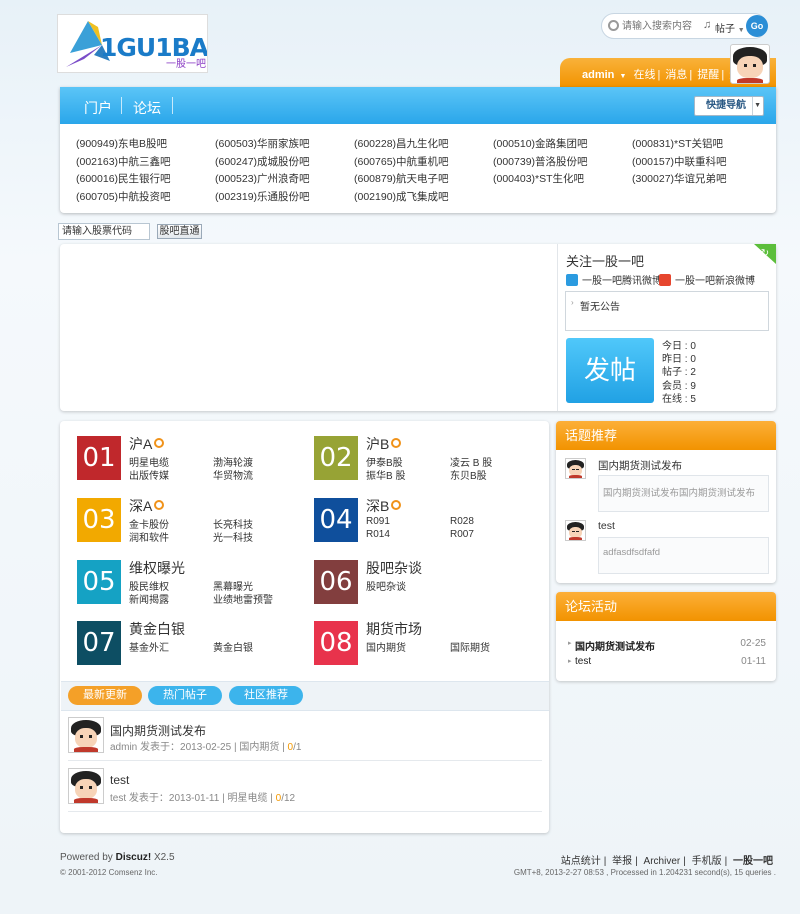  What do you see at coordinates (123, 747) in the screenshot?
I see `feed-author: admin` at bounding box center [123, 747].